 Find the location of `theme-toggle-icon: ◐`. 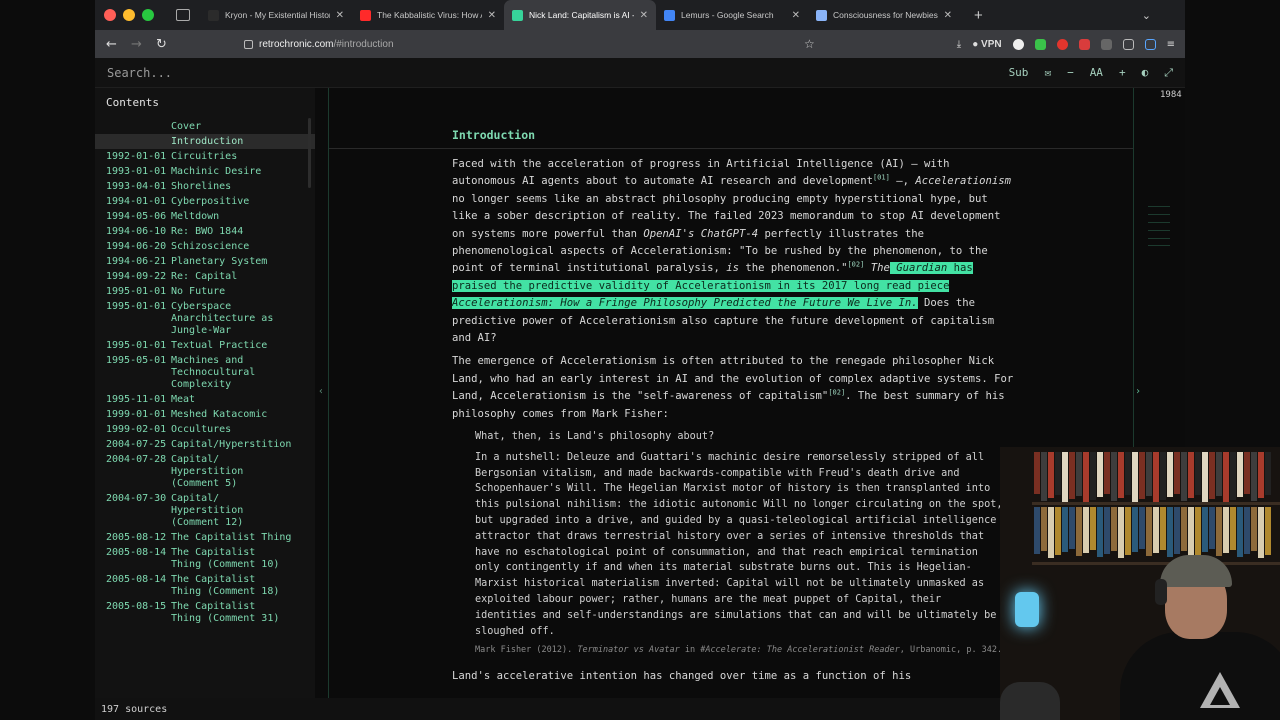

theme-toggle-icon: ◐ is located at coordinates (1145, 72).